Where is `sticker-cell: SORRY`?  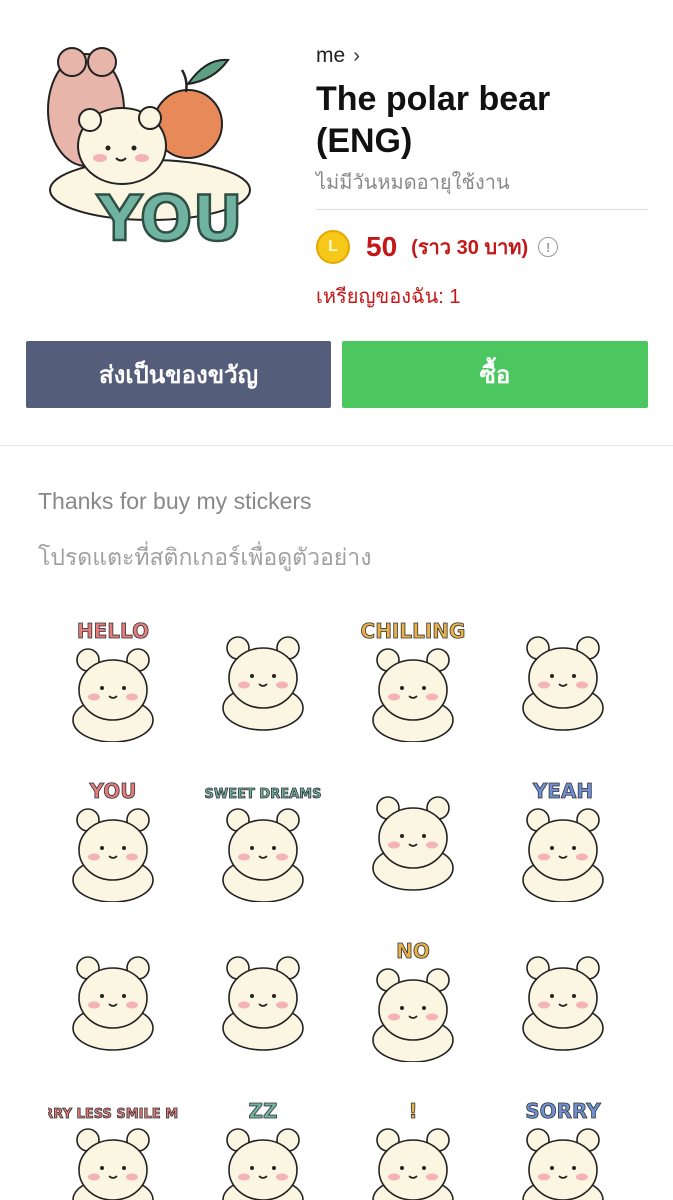
sticker-cell: SORRY is located at coordinates (563, 1146).